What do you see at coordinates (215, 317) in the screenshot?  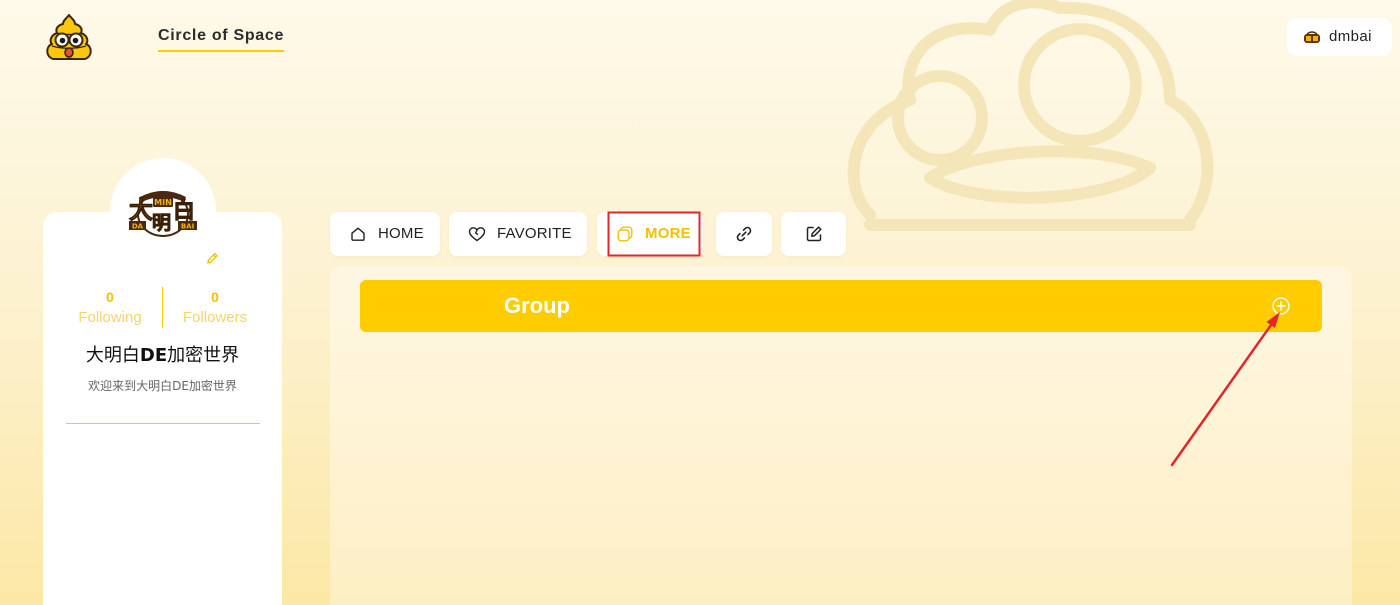 I see `followers-label: Followers` at bounding box center [215, 317].